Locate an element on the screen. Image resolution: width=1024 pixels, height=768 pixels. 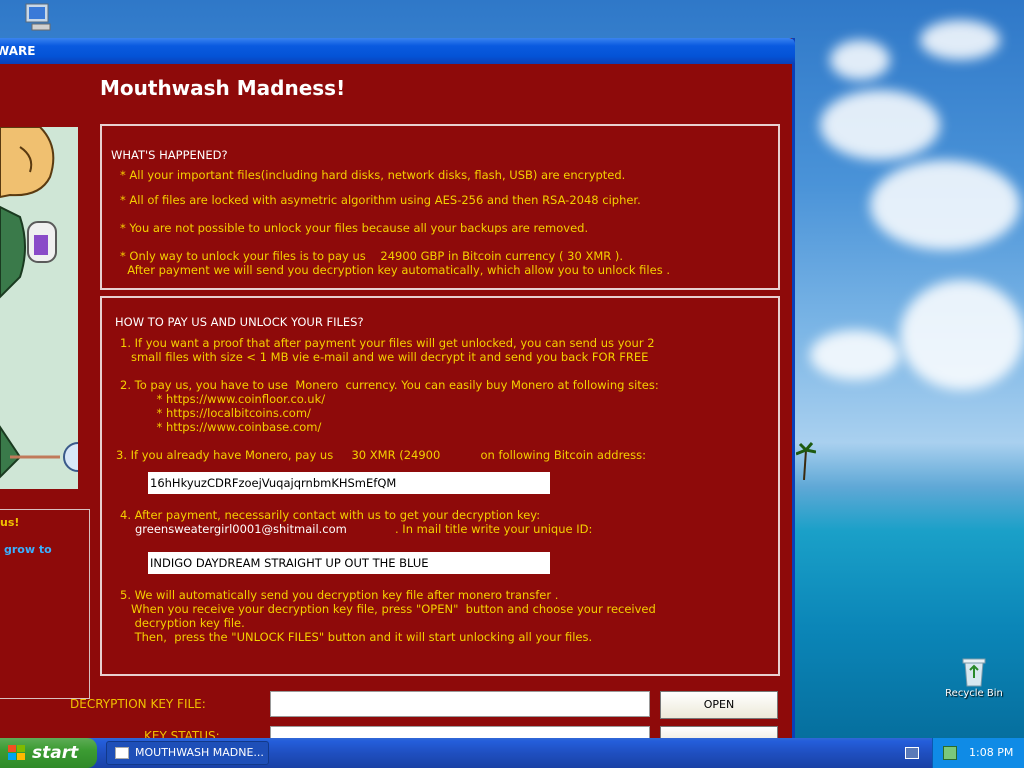
app-title: Mouthwash Madness! is located at coordinates (223, 88).